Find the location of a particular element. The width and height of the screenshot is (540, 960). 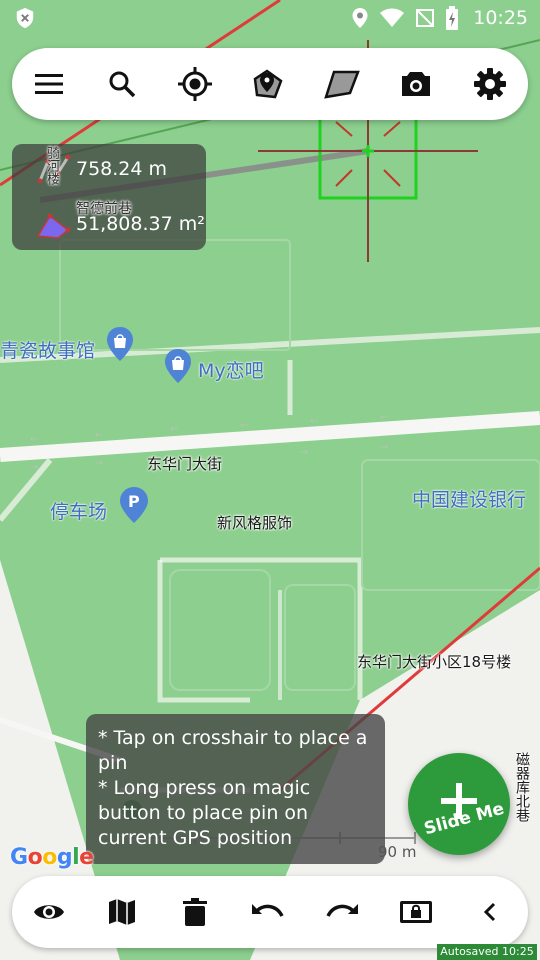

location-icon is located at coordinates (360, 18).